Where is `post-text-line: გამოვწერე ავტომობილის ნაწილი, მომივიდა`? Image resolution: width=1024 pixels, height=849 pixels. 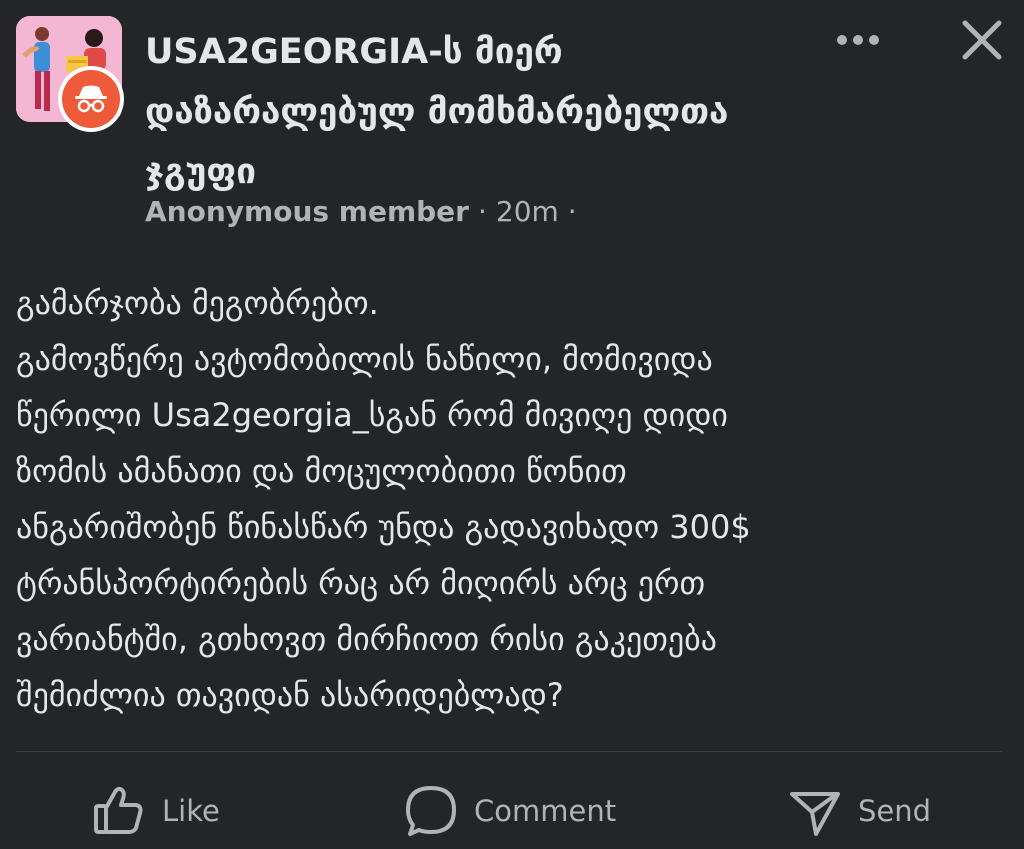
post-text-line: გამოვწერე ავტომობილის ნაწილი, მომივიდა is located at coordinates (364, 359).